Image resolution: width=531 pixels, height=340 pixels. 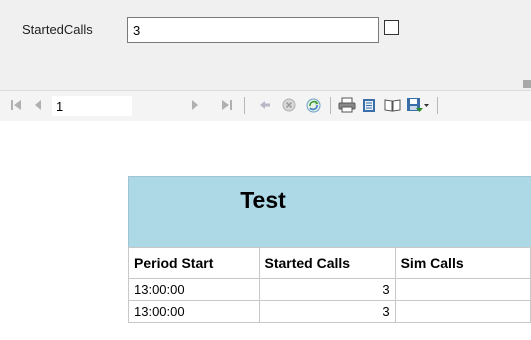 I want to click on next-page-icon, so click(x=195, y=105).